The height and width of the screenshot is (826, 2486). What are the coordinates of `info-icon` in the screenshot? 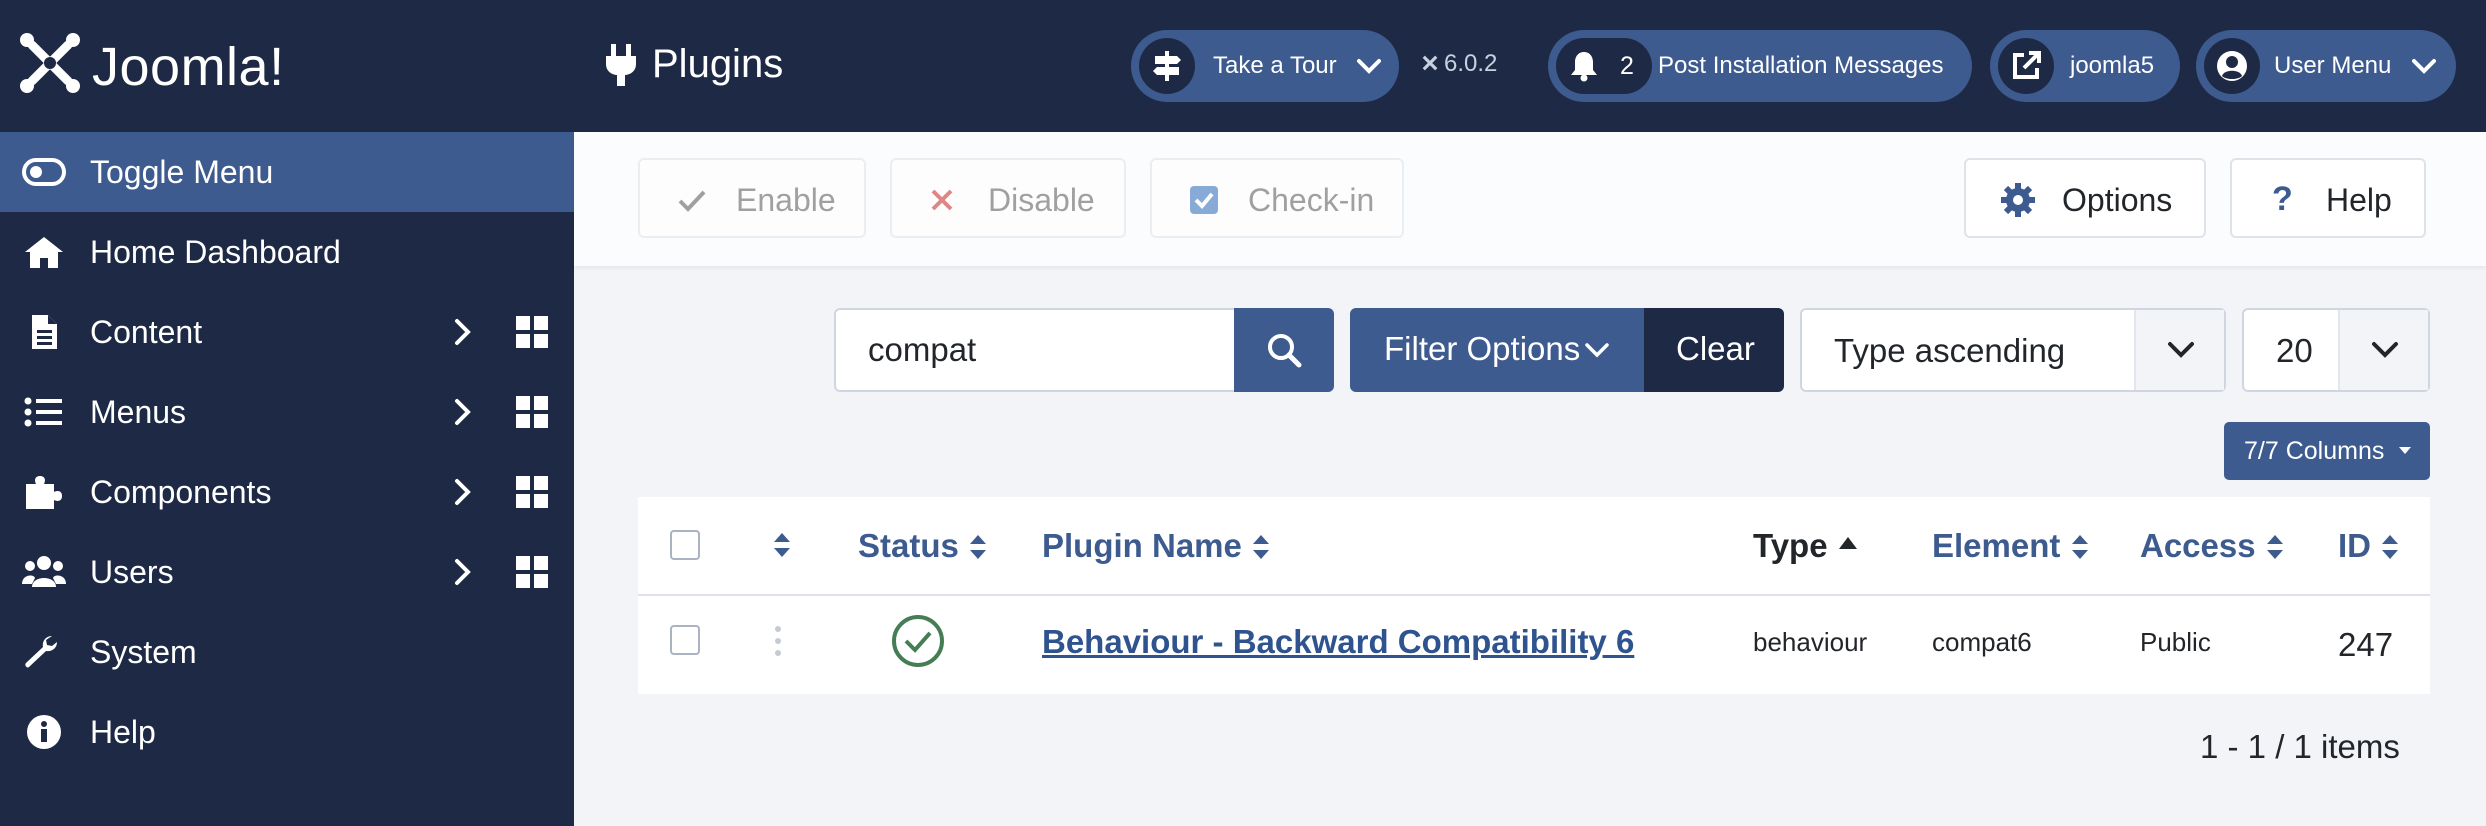 It's located at (44, 732).